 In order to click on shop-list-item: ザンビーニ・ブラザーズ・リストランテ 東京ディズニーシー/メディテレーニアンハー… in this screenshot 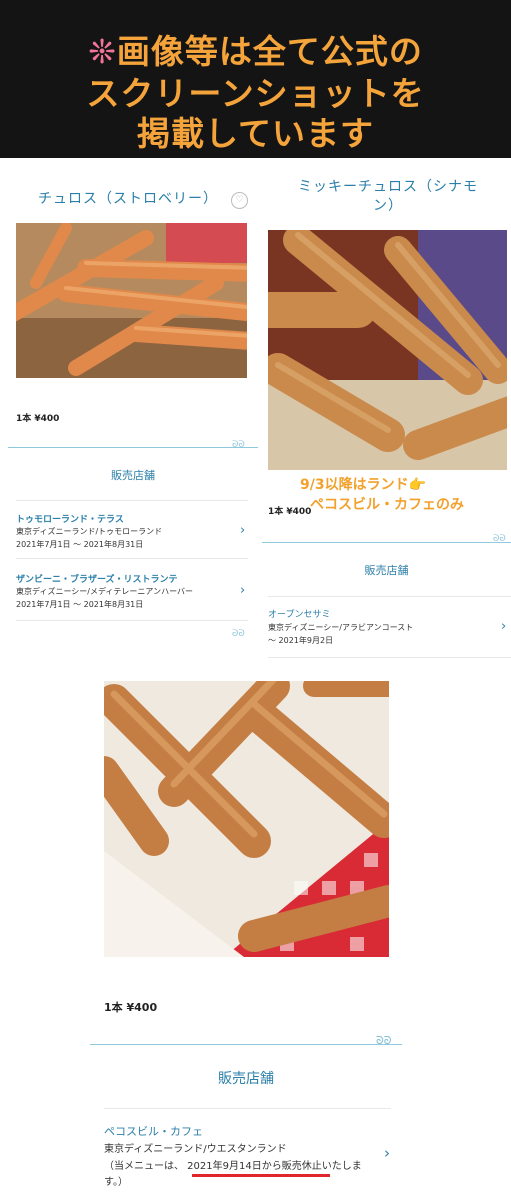, I will do `click(133, 590)`.